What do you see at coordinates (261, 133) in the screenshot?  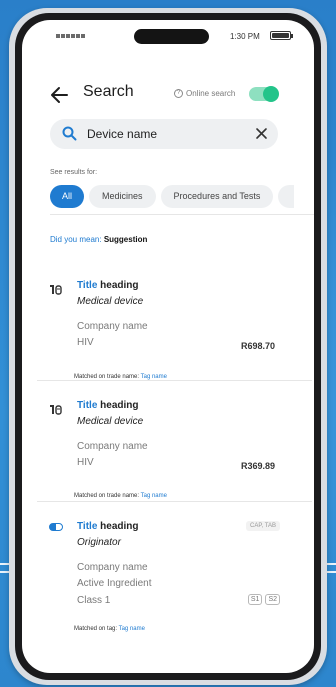 I see `close-icon` at bounding box center [261, 133].